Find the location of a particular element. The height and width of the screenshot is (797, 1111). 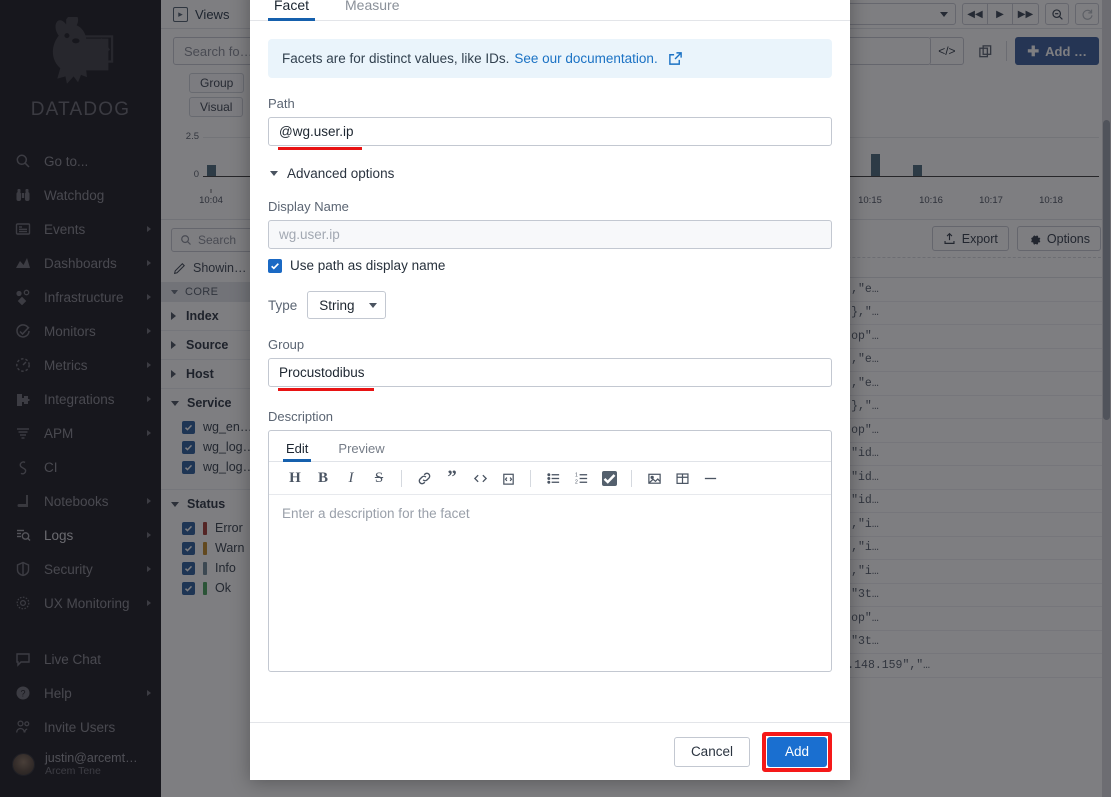

type-label: Type is located at coordinates (283, 305).